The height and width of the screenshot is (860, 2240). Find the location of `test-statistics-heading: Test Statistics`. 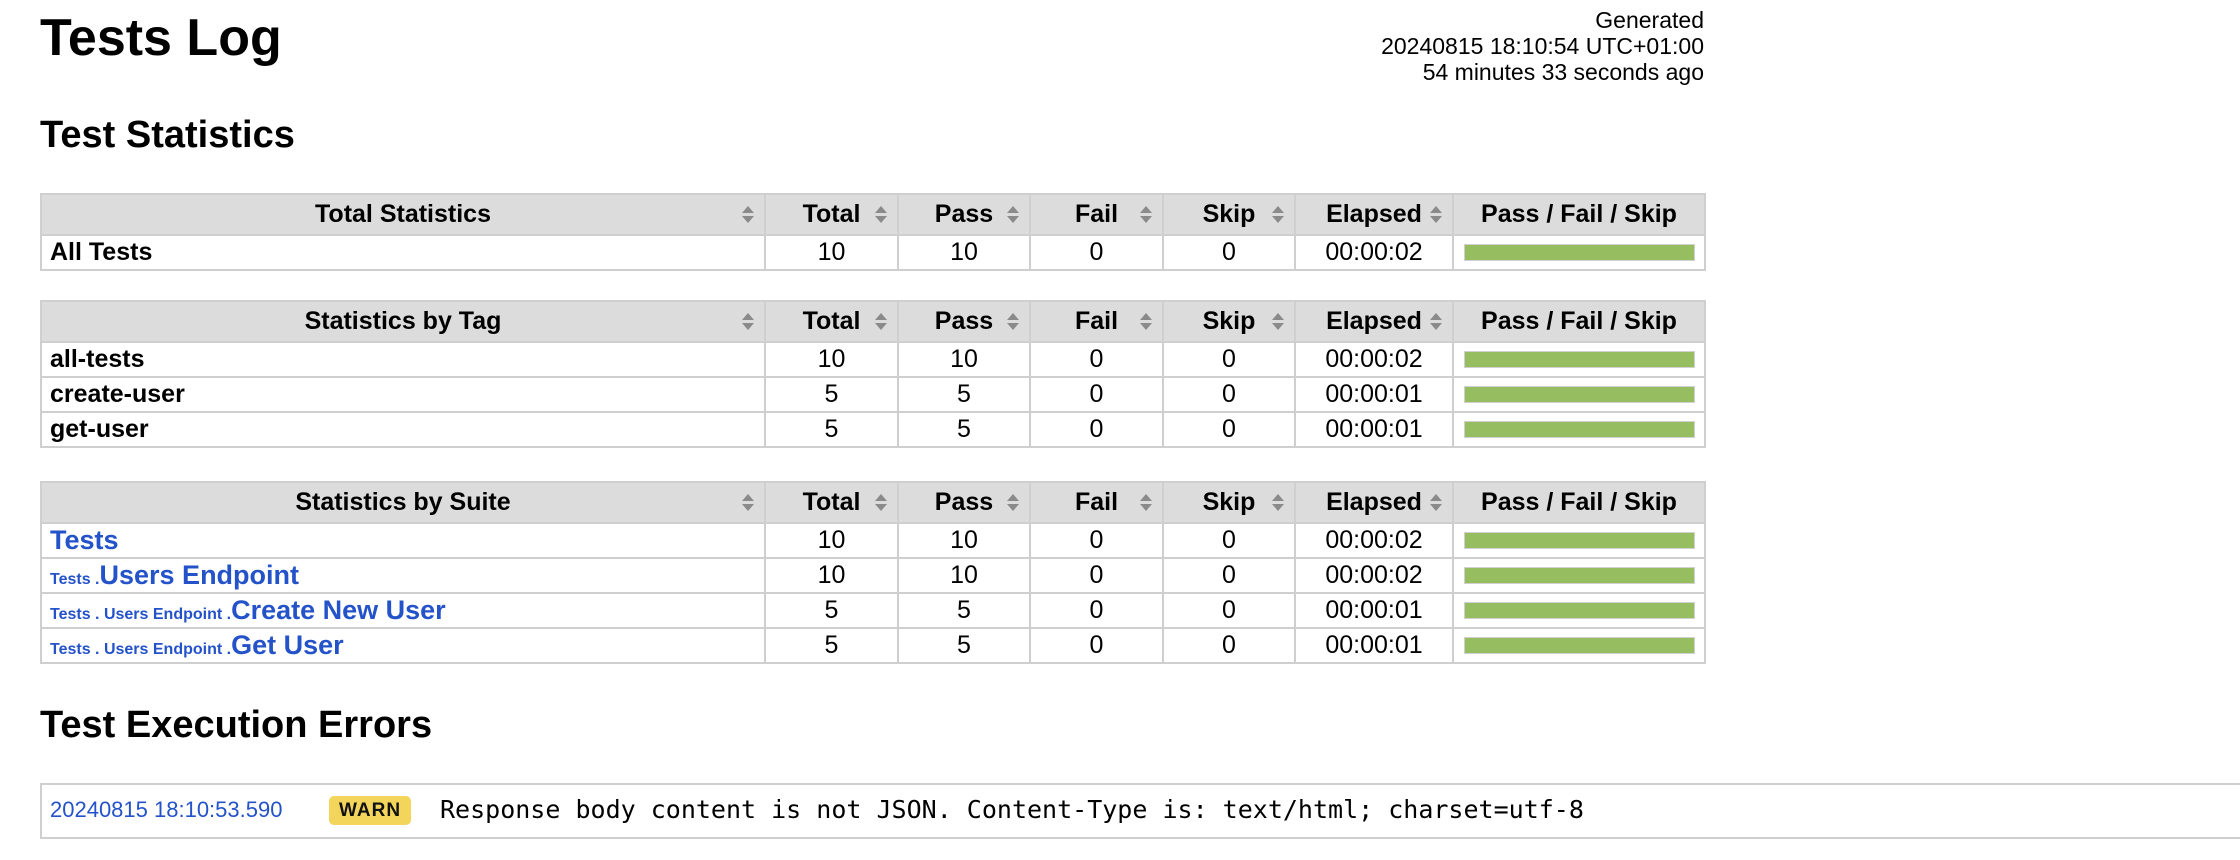

test-statistics-heading: Test Statistics is located at coordinates (167, 135).